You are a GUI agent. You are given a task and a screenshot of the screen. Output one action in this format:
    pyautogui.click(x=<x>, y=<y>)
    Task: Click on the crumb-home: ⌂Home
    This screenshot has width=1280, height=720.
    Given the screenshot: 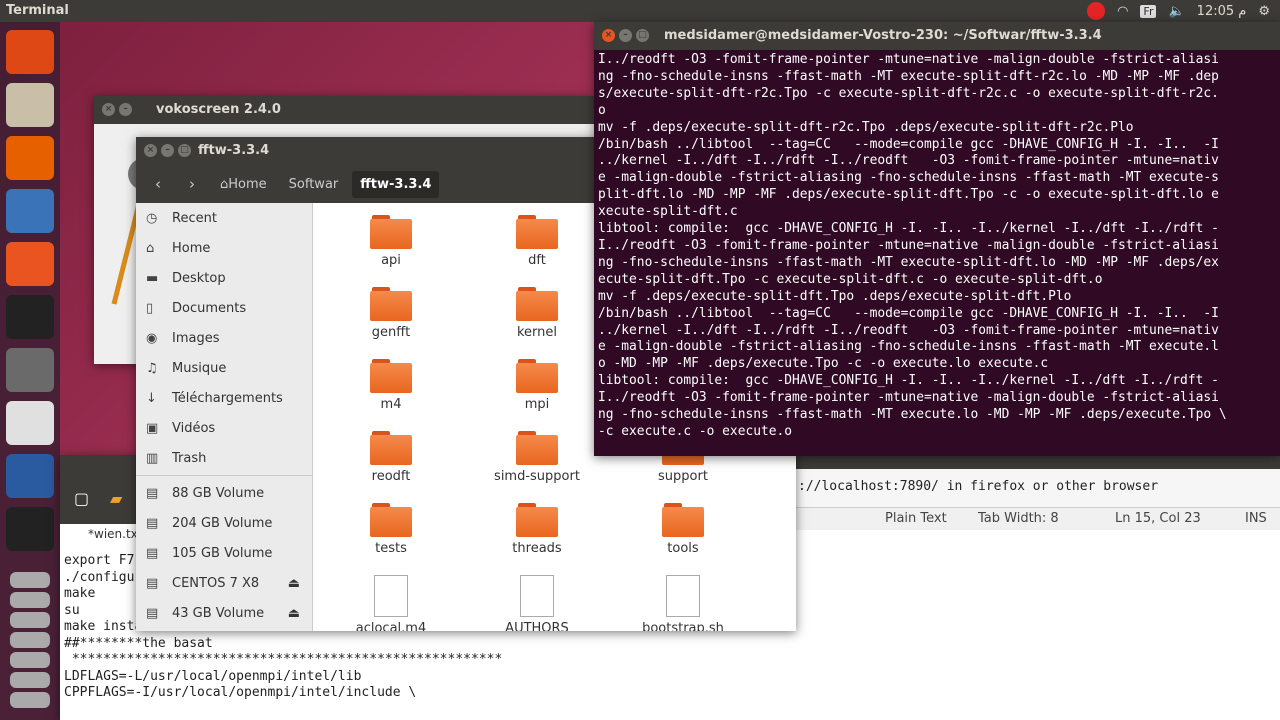 What is the action you would take?
    pyautogui.click(x=243, y=184)
    